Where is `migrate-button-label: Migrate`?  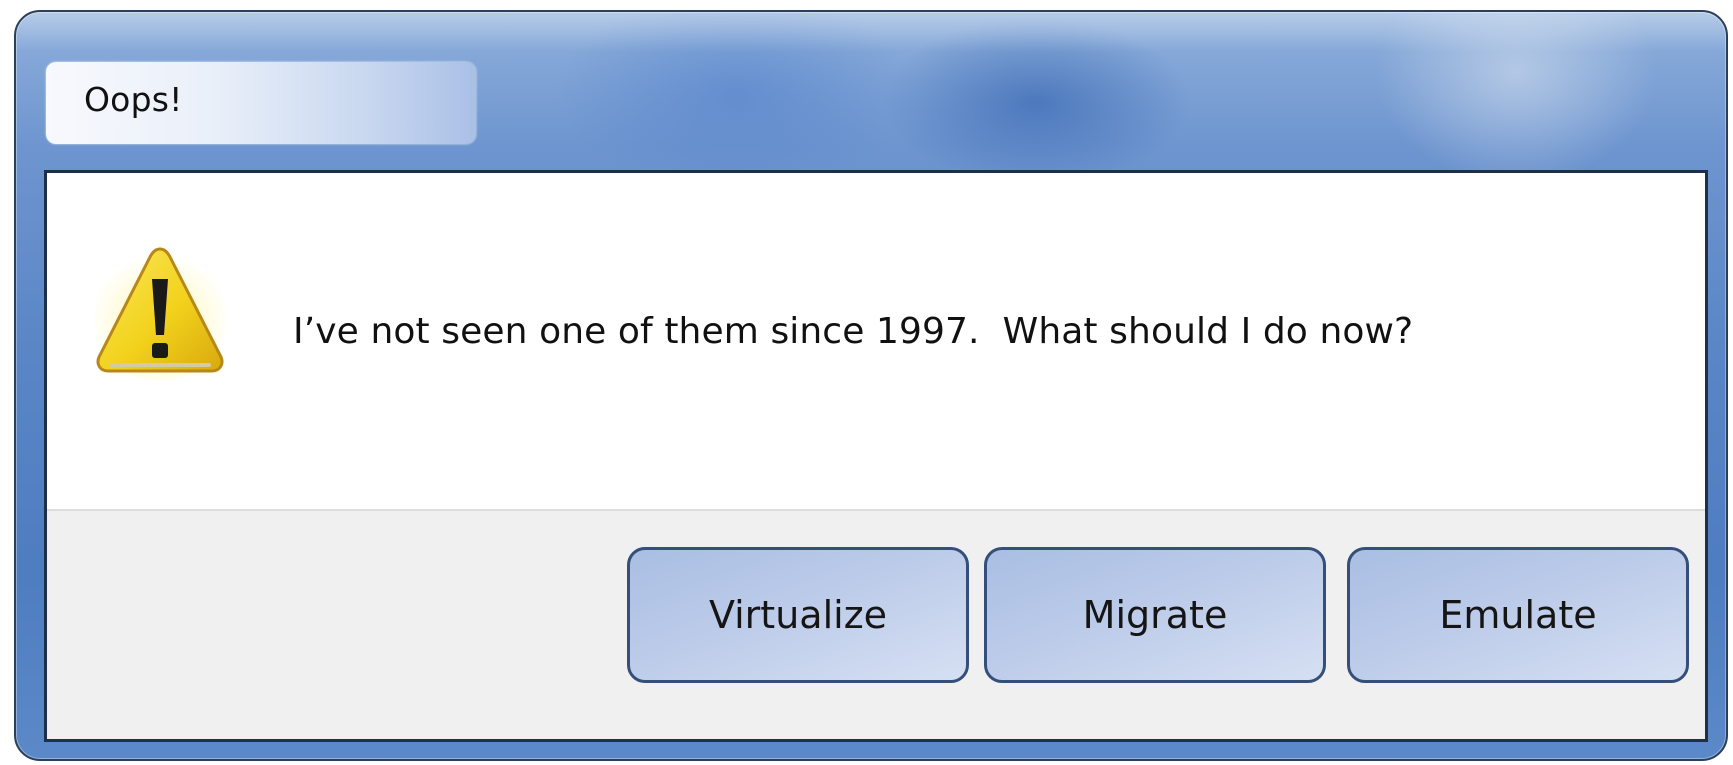 migrate-button-label: Migrate is located at coordinates (1155, 615).